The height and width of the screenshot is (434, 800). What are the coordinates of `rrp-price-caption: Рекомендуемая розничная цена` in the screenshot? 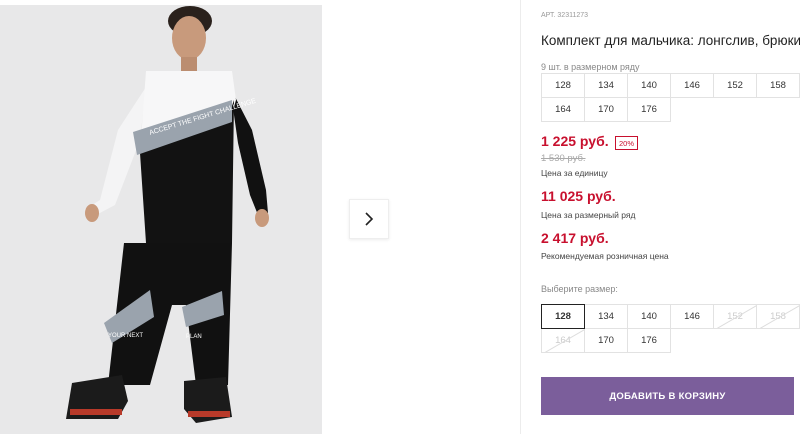 It's located at (605, 256).